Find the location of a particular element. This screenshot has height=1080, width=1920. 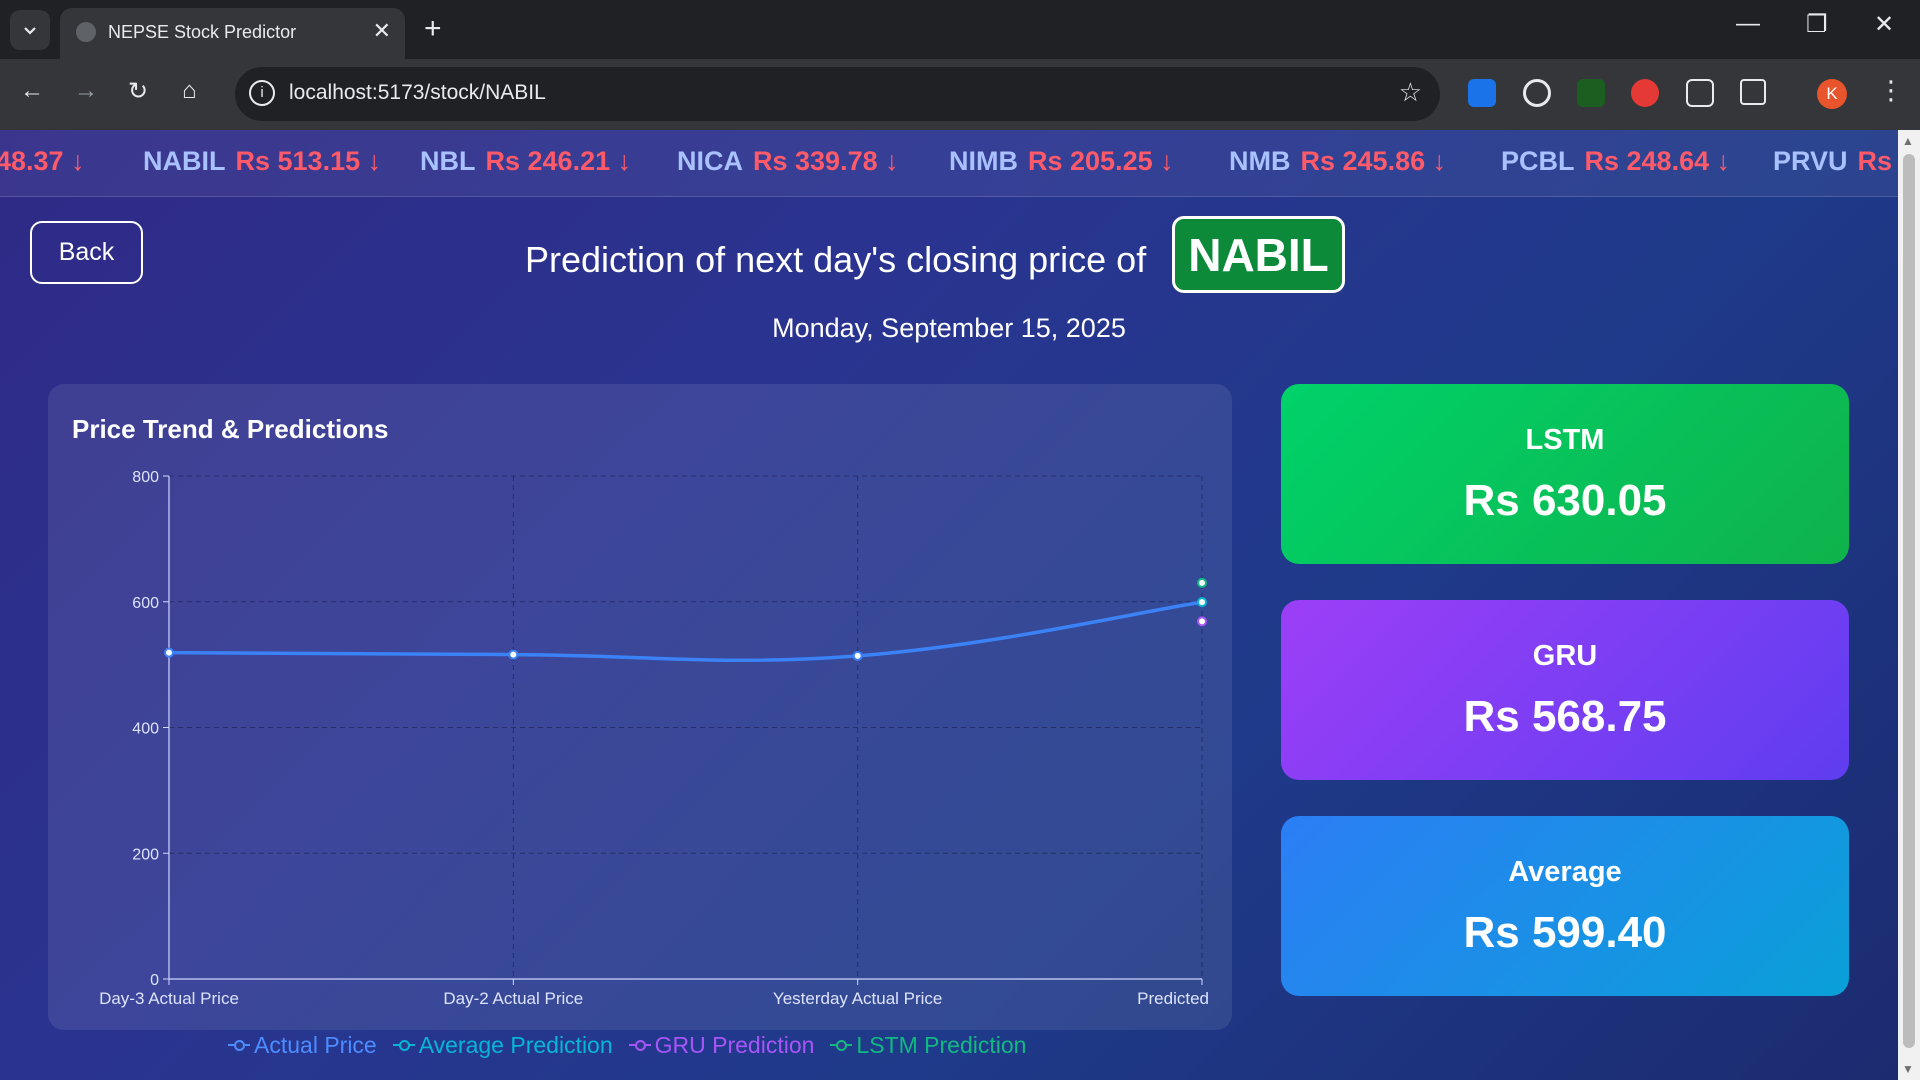

legend-label: Actual Price is located at coordinates (315, 1044).